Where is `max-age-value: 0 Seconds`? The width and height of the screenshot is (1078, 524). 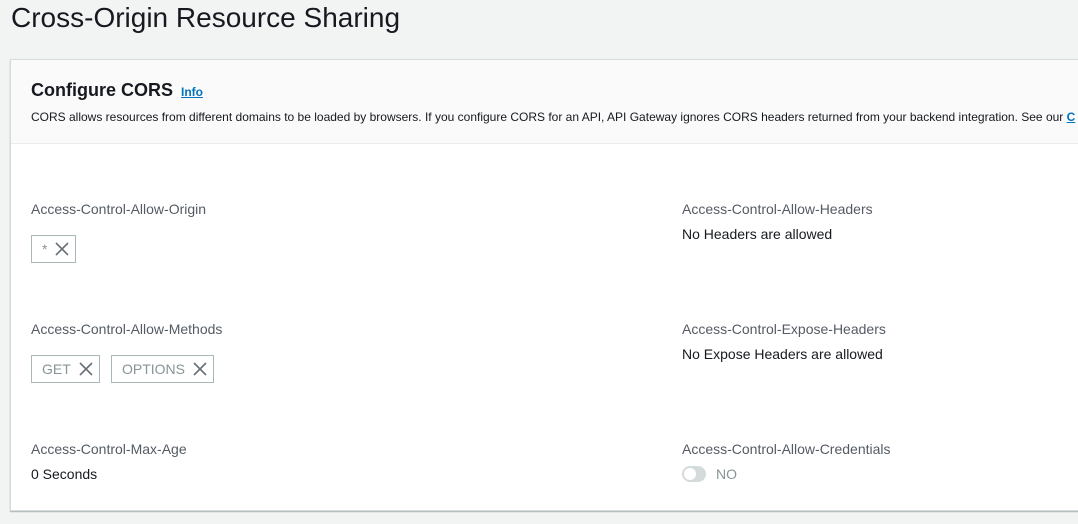
max-age-value: 0 Seconds is located at coordinates (64, 474).